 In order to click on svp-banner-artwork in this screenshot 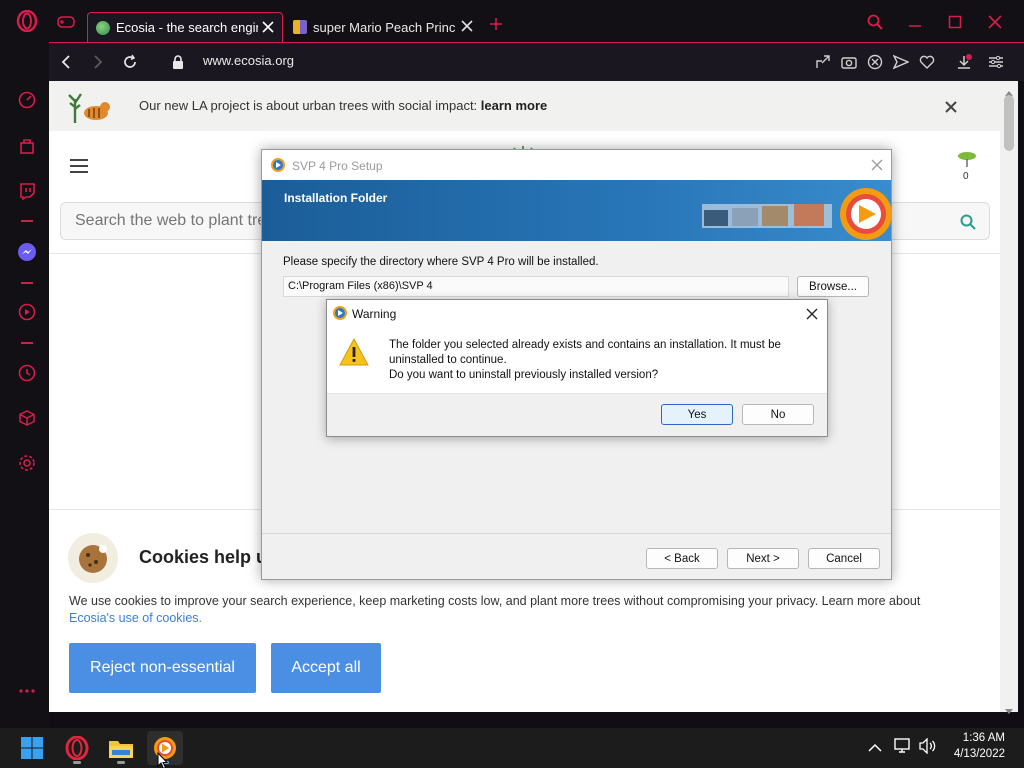, I will do `click(797, 216)`.